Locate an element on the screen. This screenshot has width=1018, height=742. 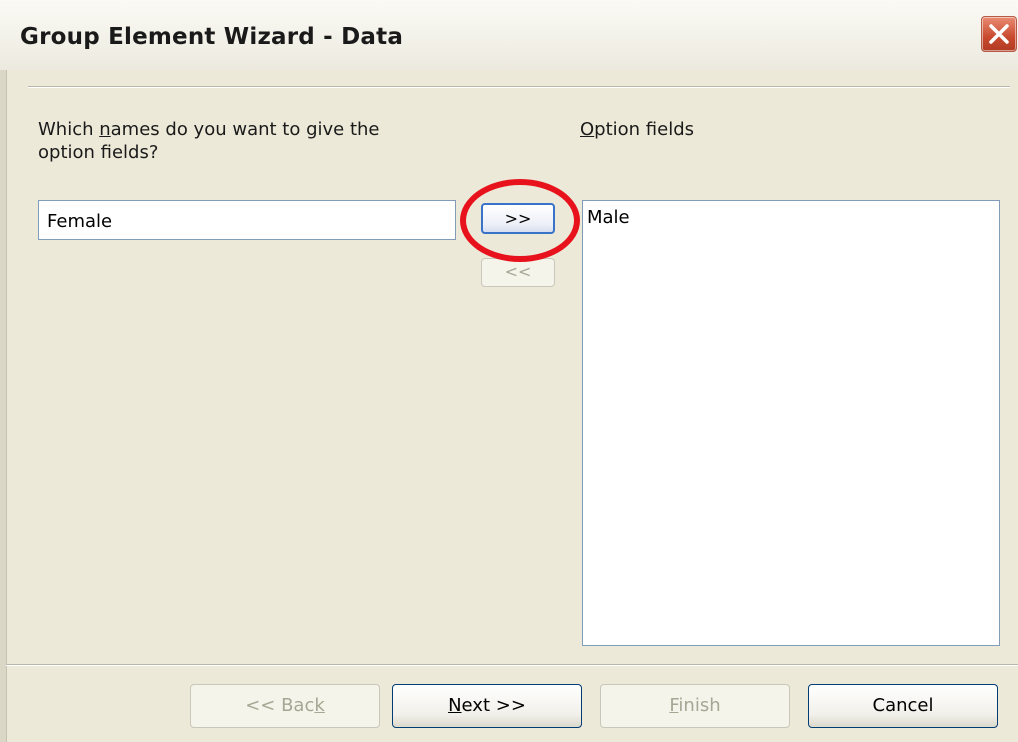
option-fields-label: Option fields is located at coordinates (637, 129).